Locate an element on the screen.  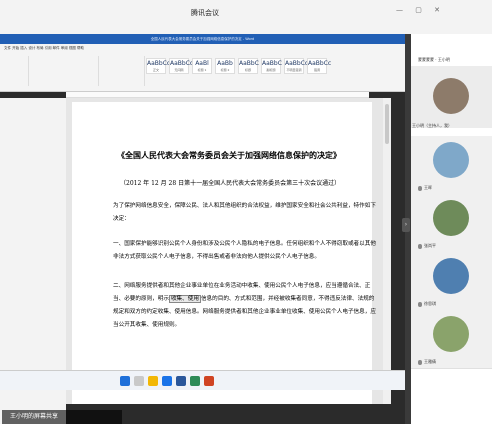
paragraph-group is located at coordinates (122, 71).